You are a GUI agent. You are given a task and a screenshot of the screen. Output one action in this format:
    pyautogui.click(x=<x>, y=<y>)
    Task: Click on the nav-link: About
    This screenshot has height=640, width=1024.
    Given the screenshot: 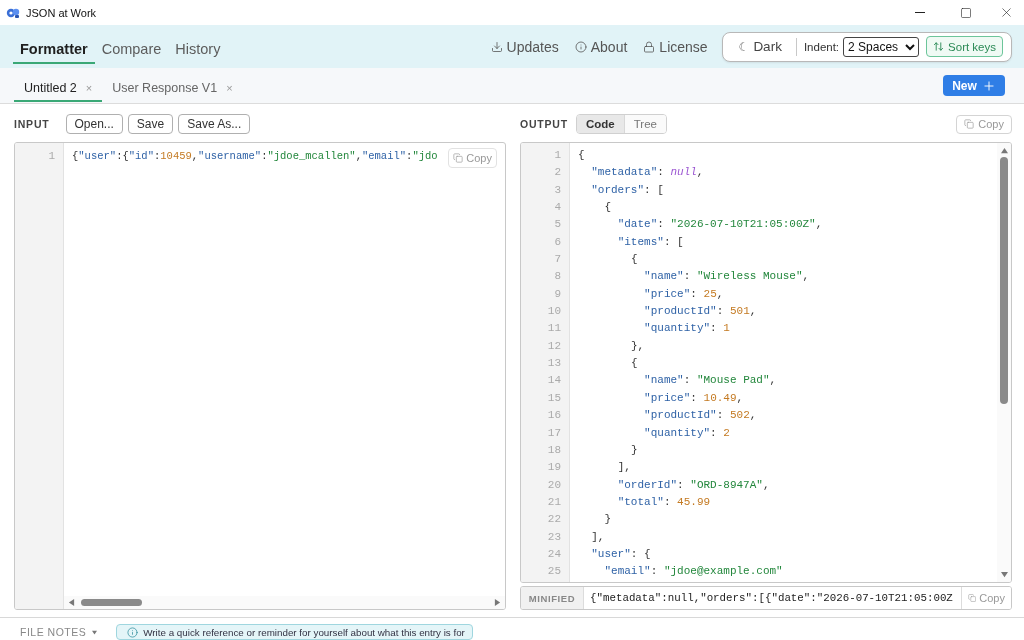 What is the action you would take?
    pyautogui.click(x=601, y=46)
    